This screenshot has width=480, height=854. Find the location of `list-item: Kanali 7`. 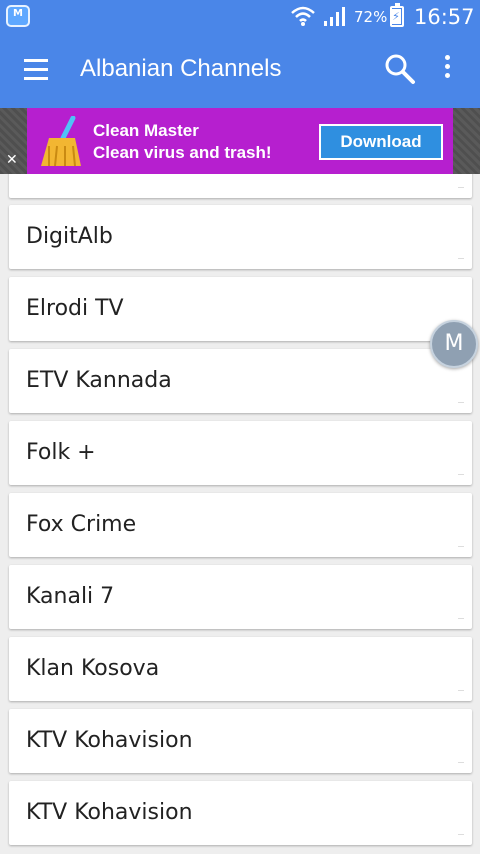

list-item: Kanali 7 is located at coordinates (240, 597).